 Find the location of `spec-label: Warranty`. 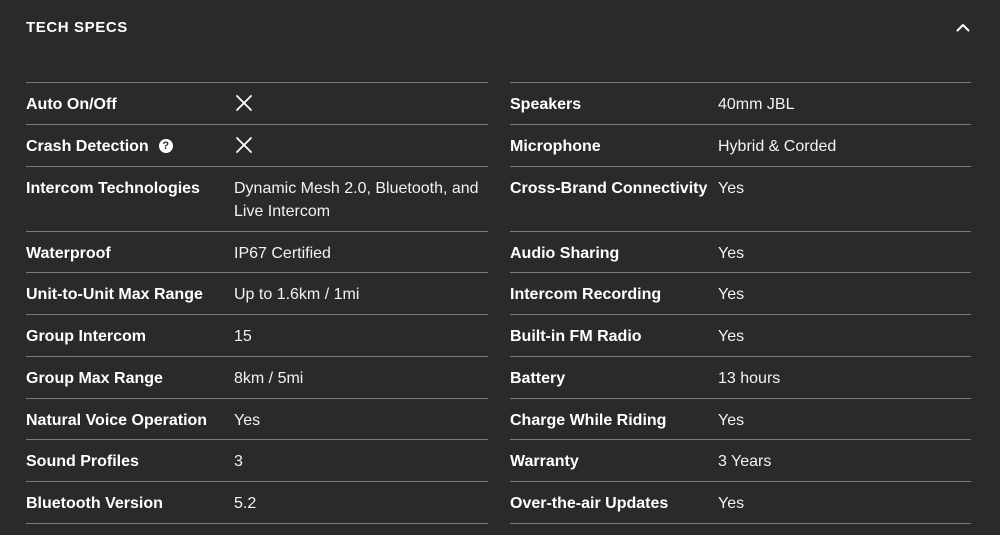

spec-label: Warranty is located at coordinates (614, 466).